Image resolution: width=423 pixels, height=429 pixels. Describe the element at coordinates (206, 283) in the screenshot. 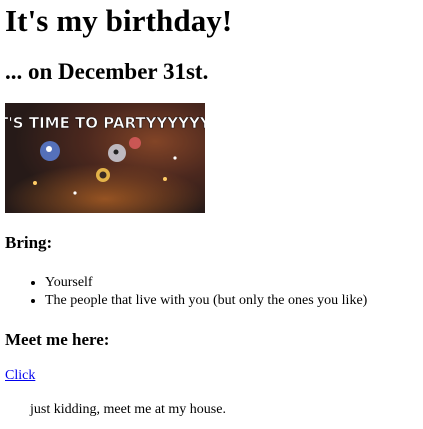

I see `list-item: Yourself` at that location.